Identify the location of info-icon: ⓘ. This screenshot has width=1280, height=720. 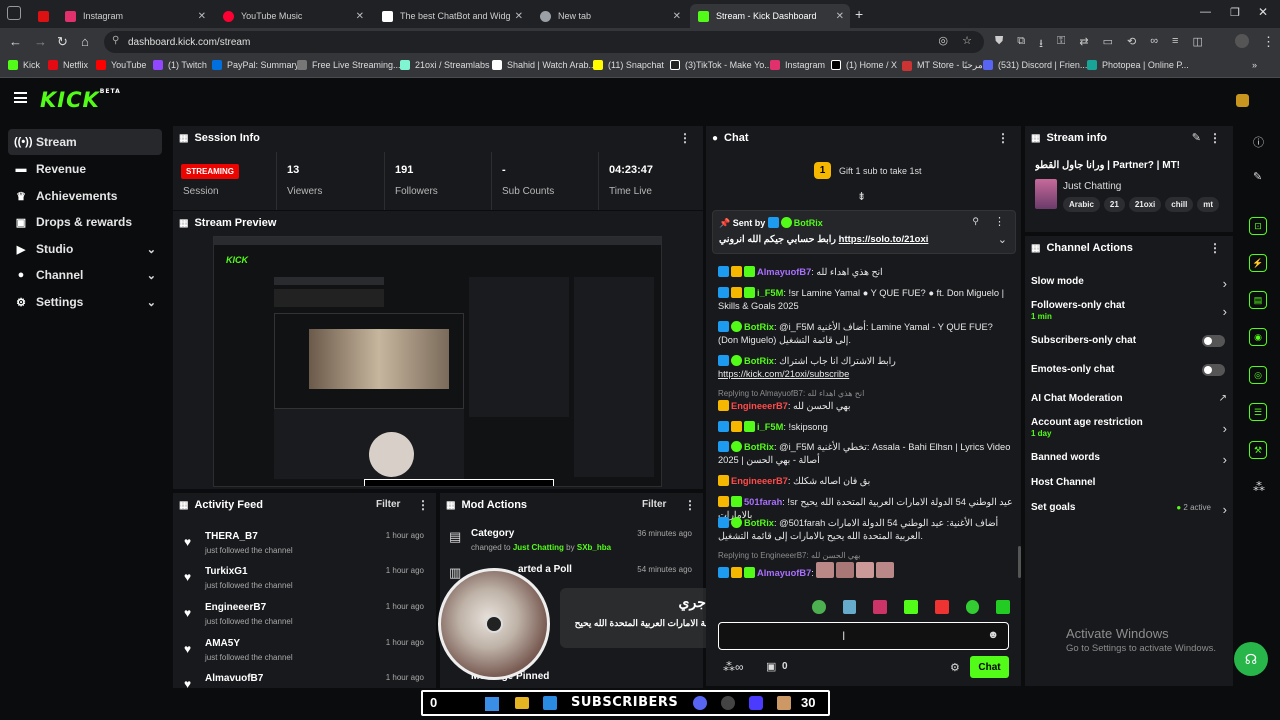
(1258, 142).